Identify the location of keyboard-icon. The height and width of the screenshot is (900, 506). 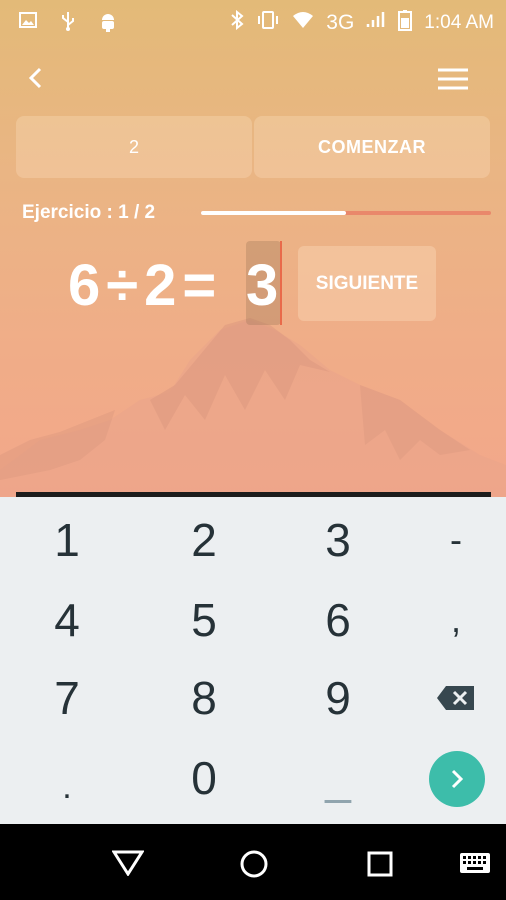
(475, 863).